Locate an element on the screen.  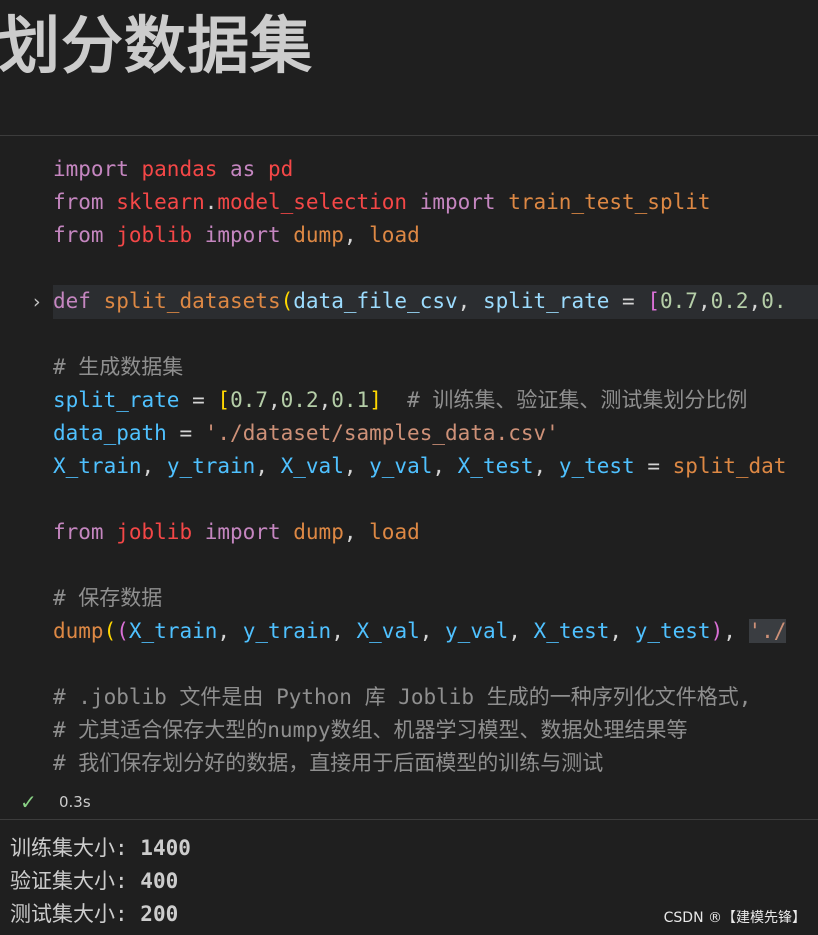
page-heading: 划分数据集 is located at coordinates (157, 45).